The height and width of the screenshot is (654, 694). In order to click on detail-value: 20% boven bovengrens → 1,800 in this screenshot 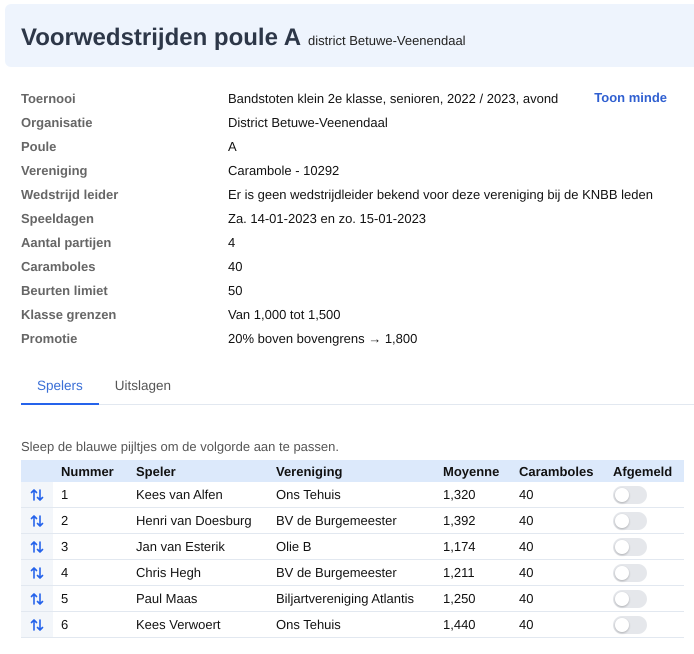, I will do `click(323, 339)`.